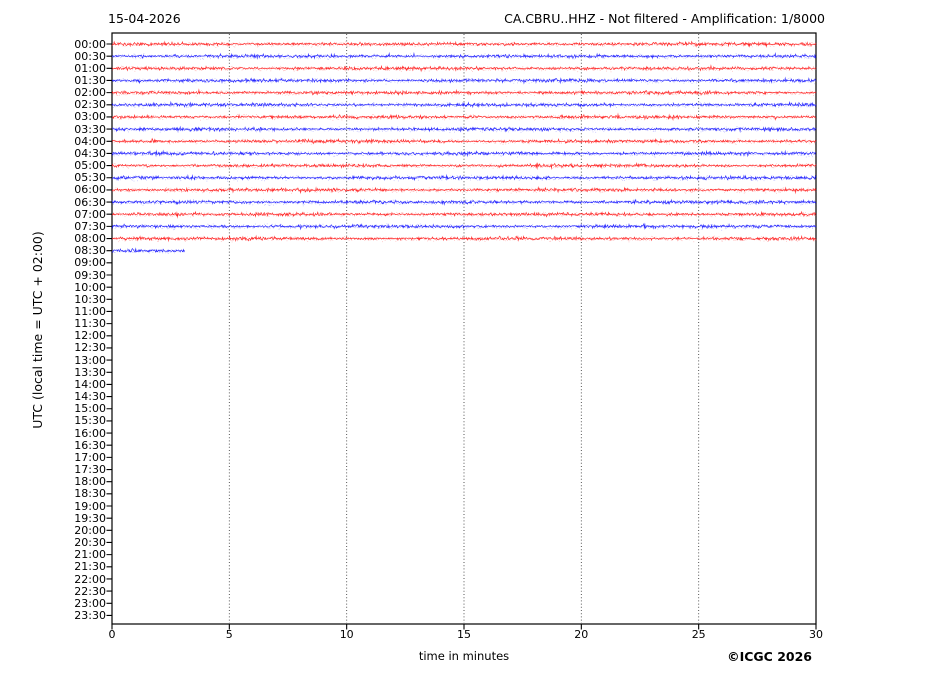 The width and height of the screenshot is (927, 696). Describe the element at coordinates (90, 214) in the screenshot. I see `y-tick-label: 07:00` at that location.